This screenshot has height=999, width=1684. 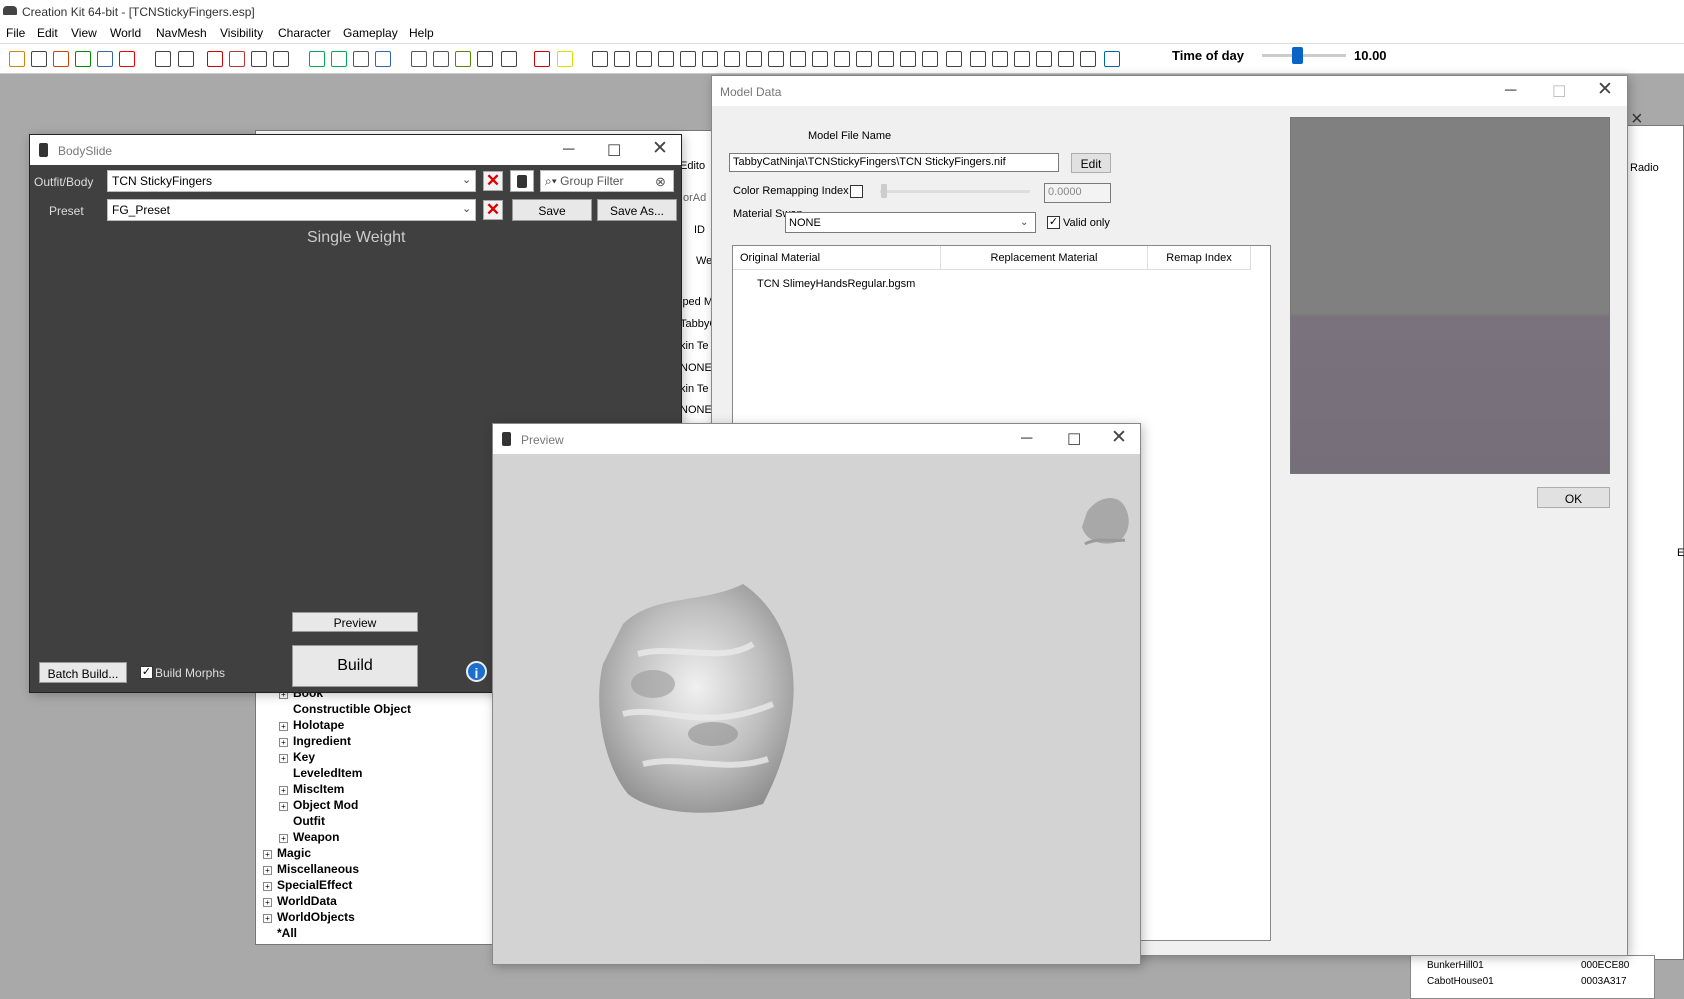 I want to click on color-remap-value: 0.0000, so click(x=1077, y=193).